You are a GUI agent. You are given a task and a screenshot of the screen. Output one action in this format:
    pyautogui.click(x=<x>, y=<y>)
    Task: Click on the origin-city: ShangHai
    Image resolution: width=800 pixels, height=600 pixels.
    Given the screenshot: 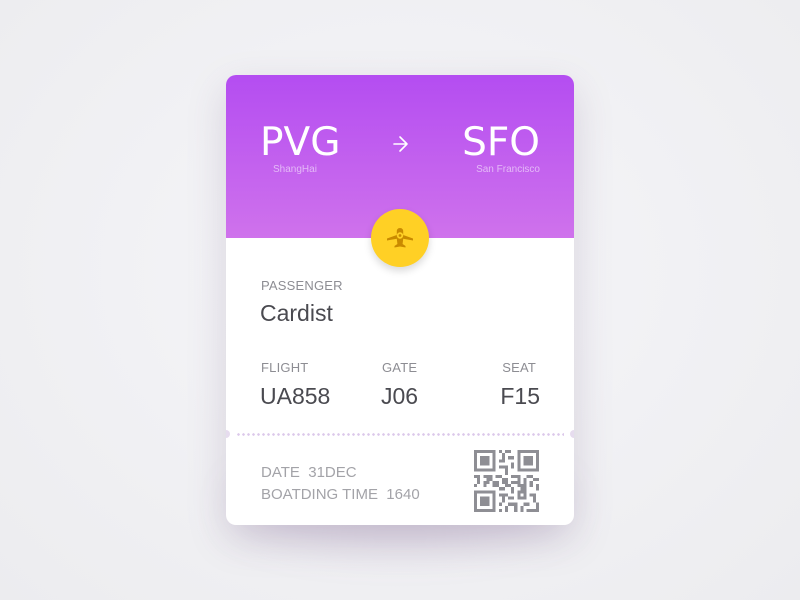 What is the action you would take?
    pyautogui.click(x=295, y=169)
    